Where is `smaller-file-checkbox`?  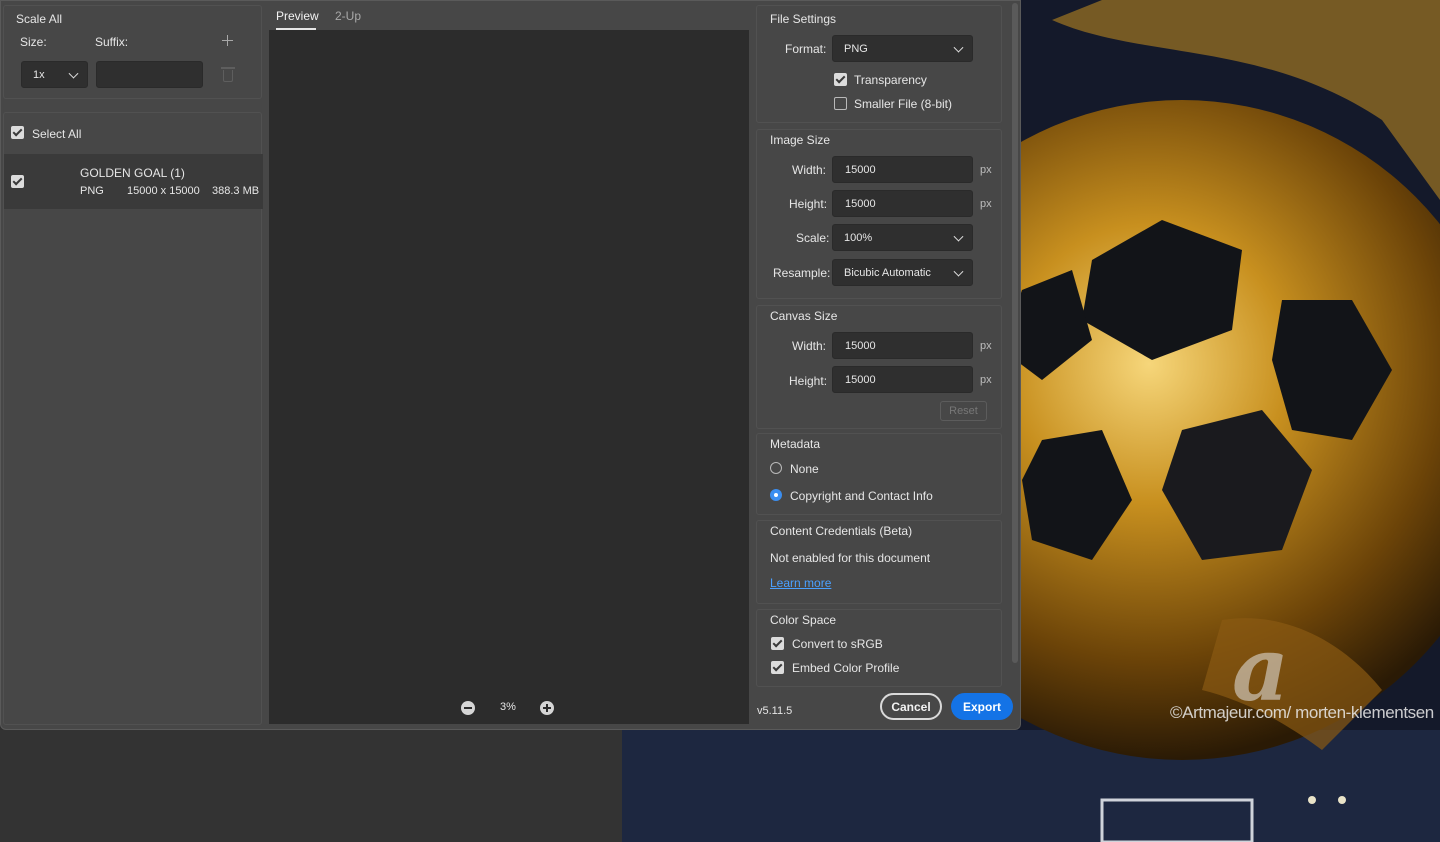 smaller-file-checkbox is located at coordinates (840, 103).